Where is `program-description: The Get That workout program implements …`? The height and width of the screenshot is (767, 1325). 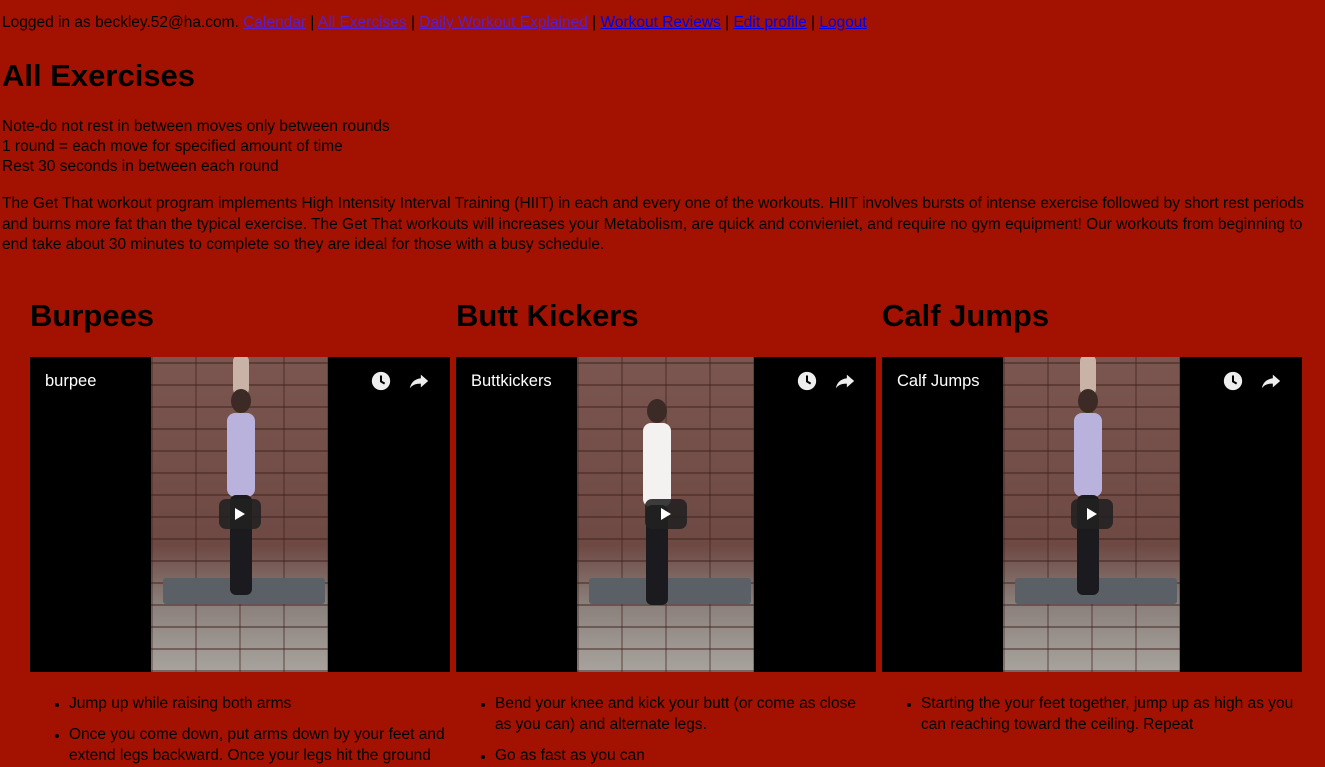 program-description: The Get That workout program implements … is located at coordinates (653, 224).